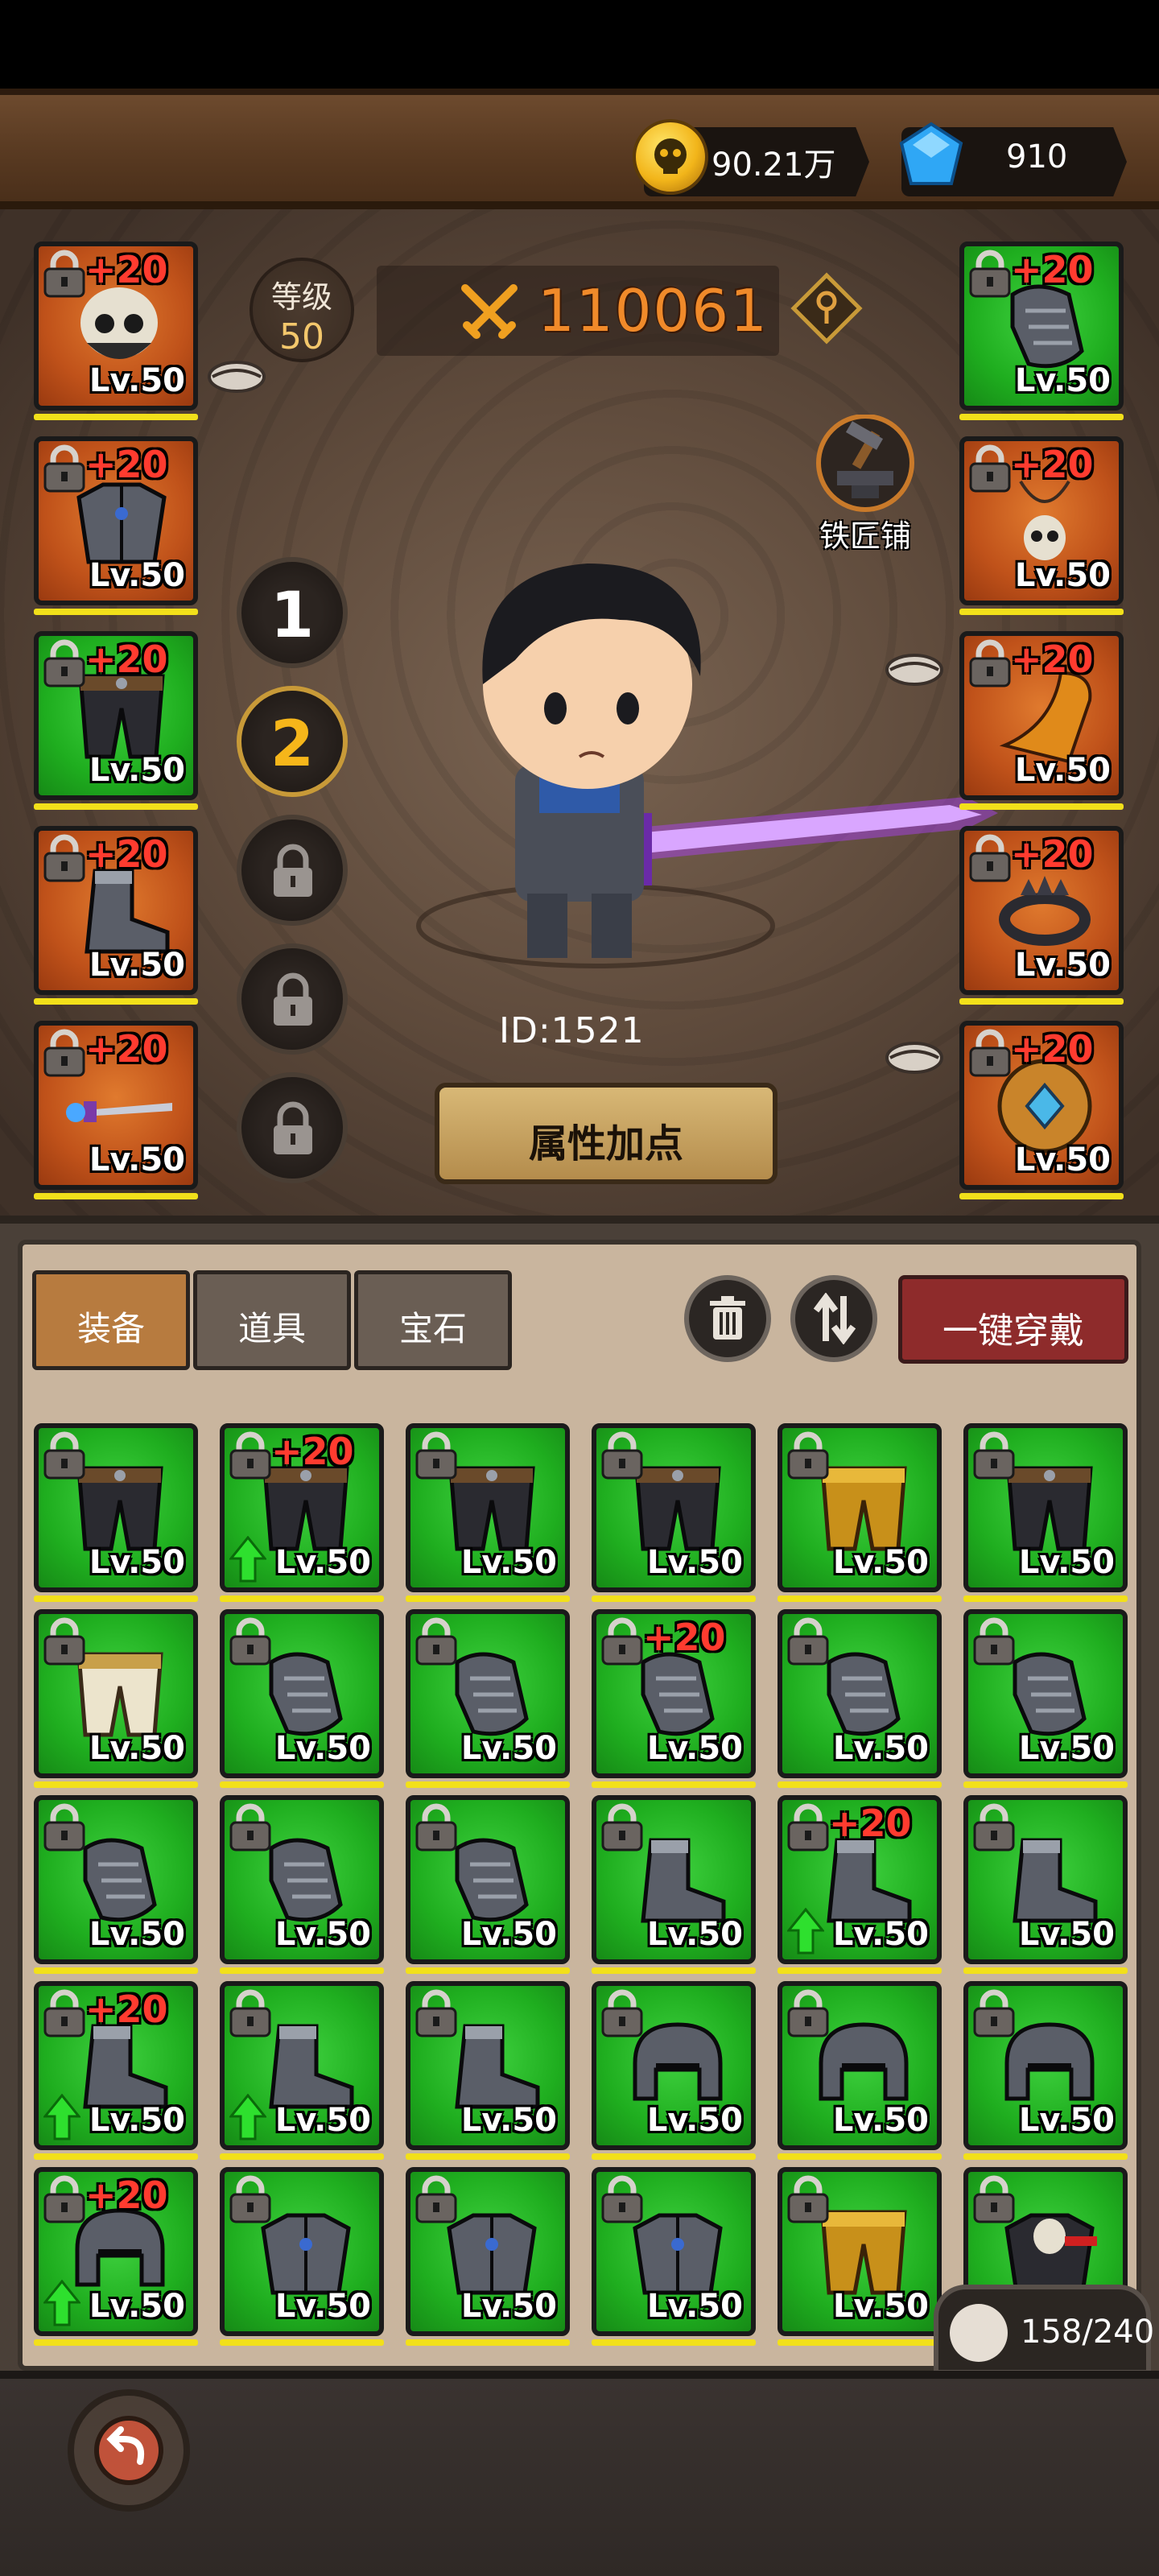 The height and width of the screenshot is (2576, 1159). I want to click on preset-1-button: 1, so click(292, 612).